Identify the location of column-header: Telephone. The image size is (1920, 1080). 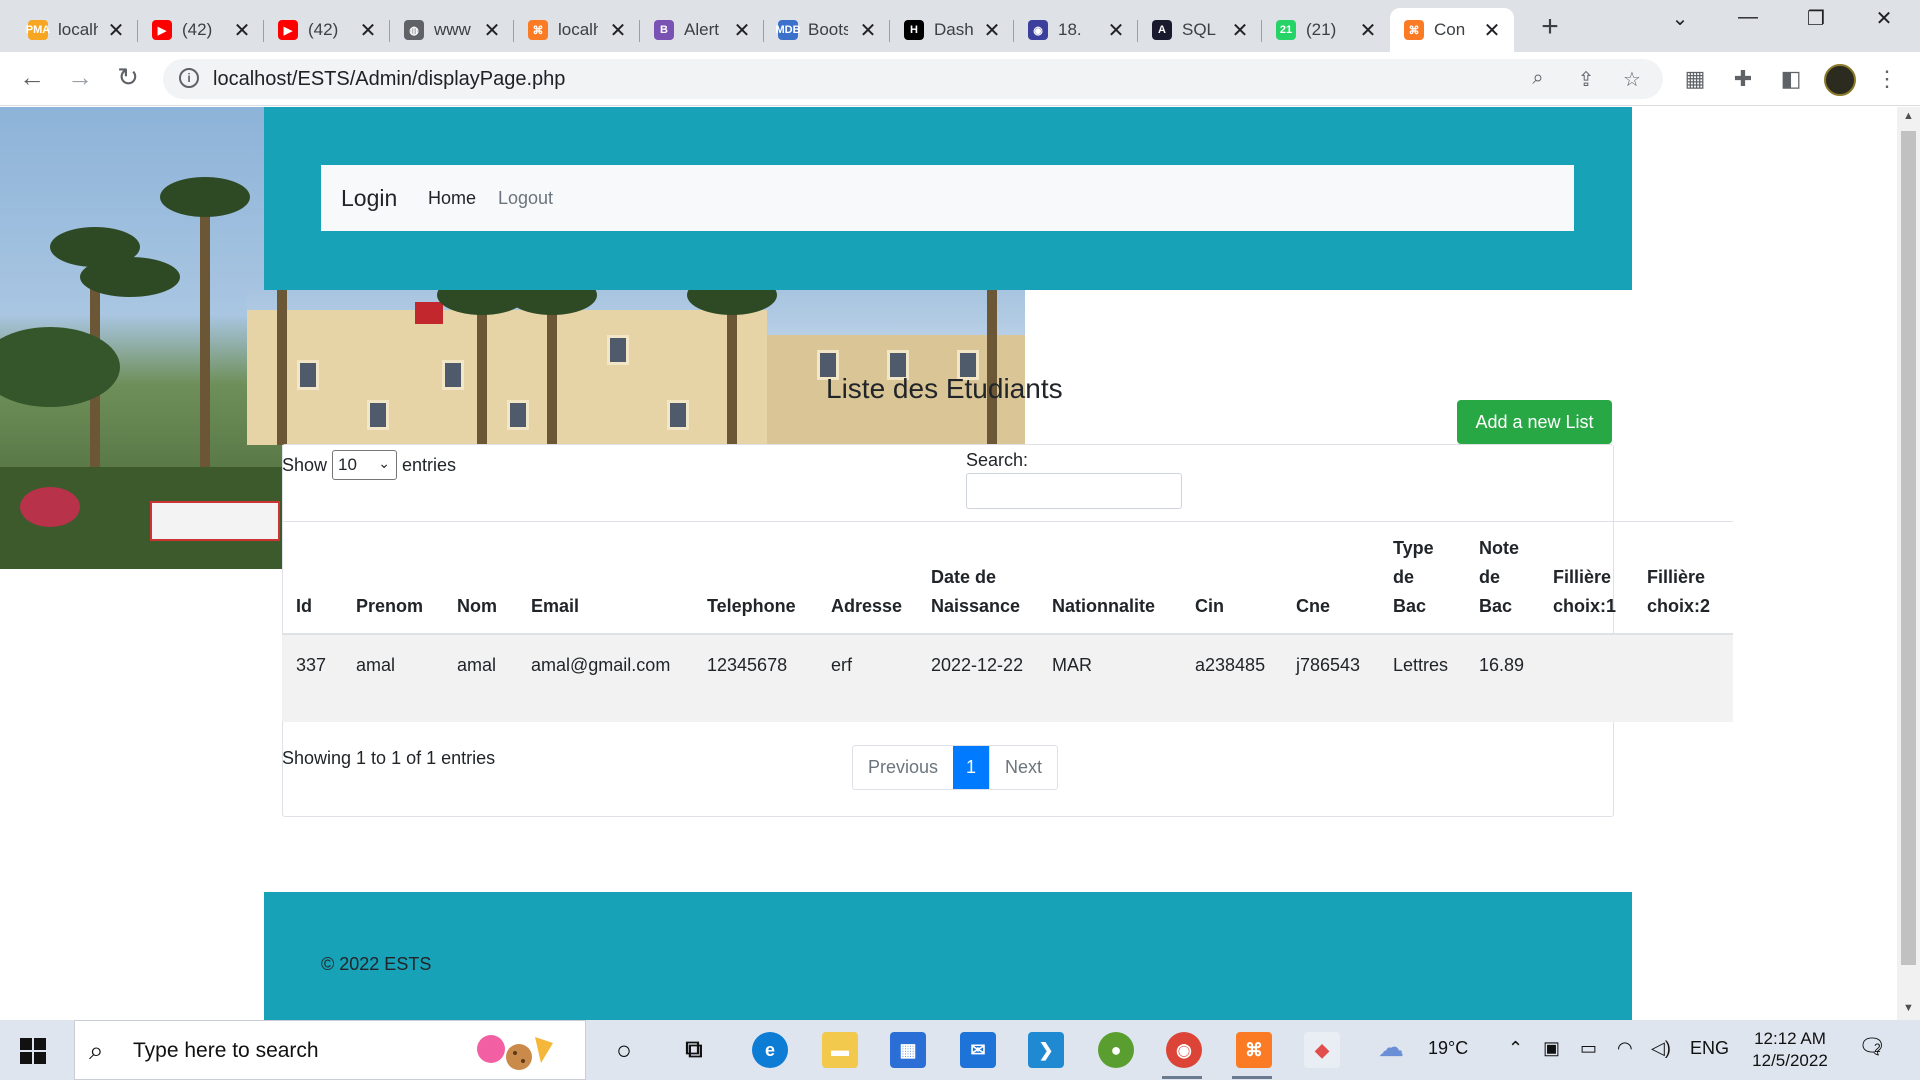
(755, 578).